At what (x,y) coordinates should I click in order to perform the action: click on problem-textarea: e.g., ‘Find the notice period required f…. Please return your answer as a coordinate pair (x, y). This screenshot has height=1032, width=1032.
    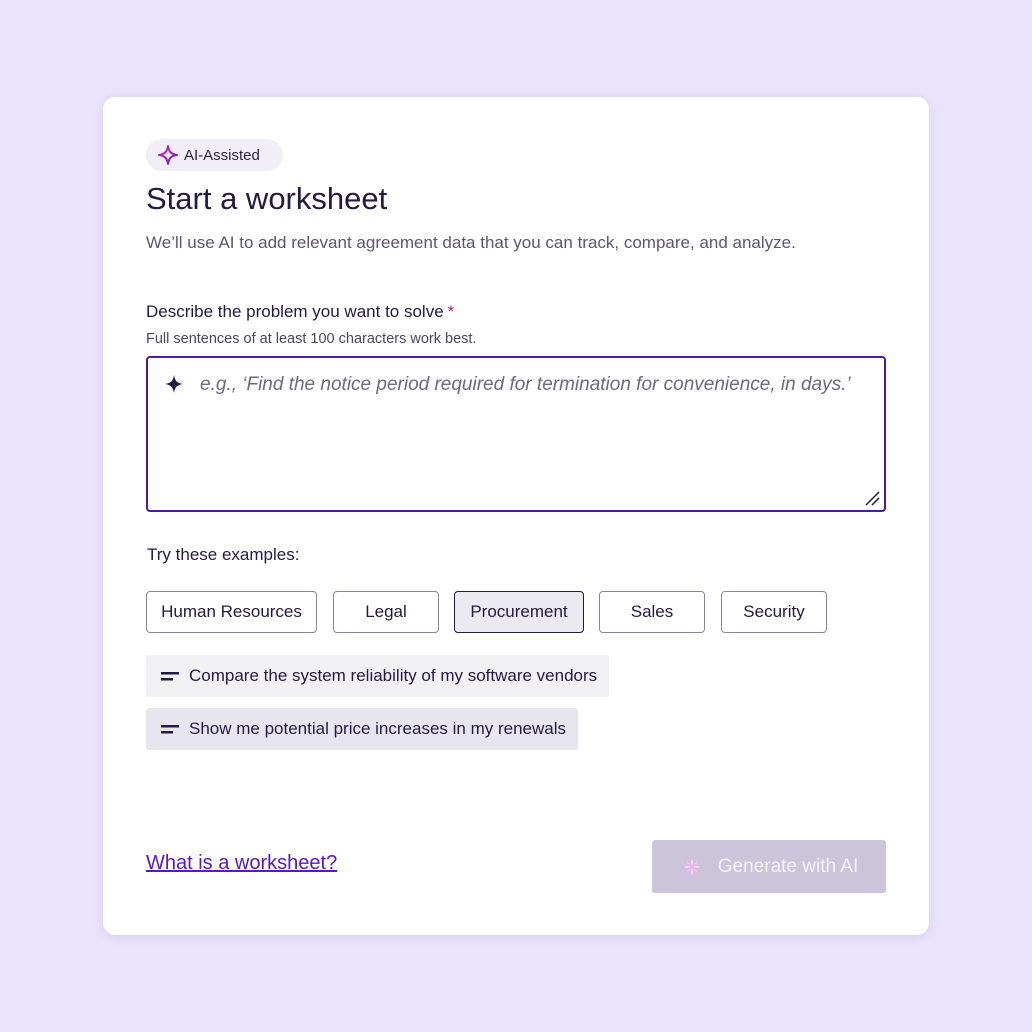
    Looking at the image, I should click on (516, 434).